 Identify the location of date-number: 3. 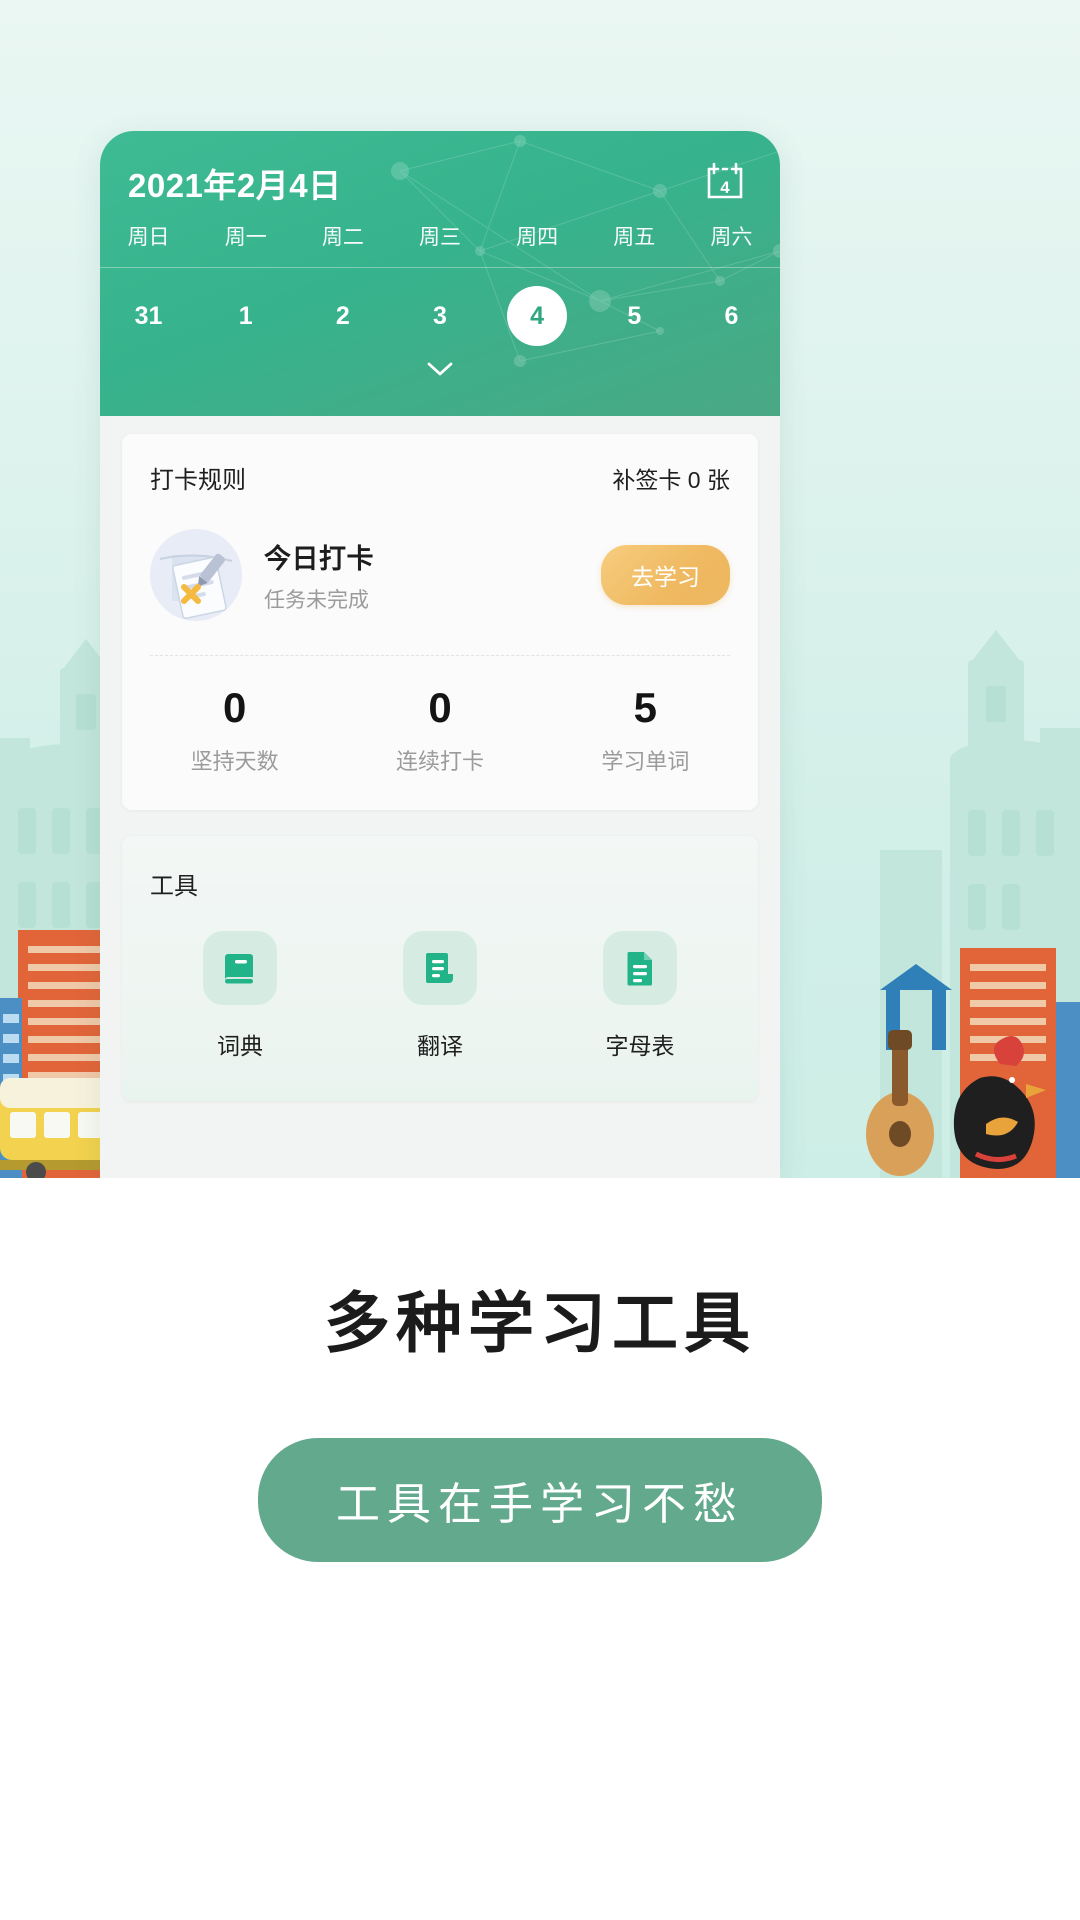
(440, 316).